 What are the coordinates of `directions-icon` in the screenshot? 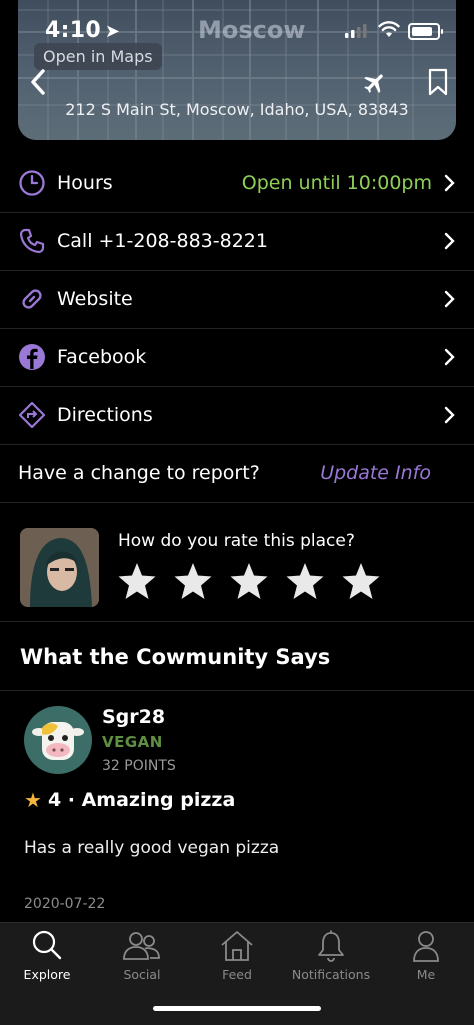 It's located at (32, 415).